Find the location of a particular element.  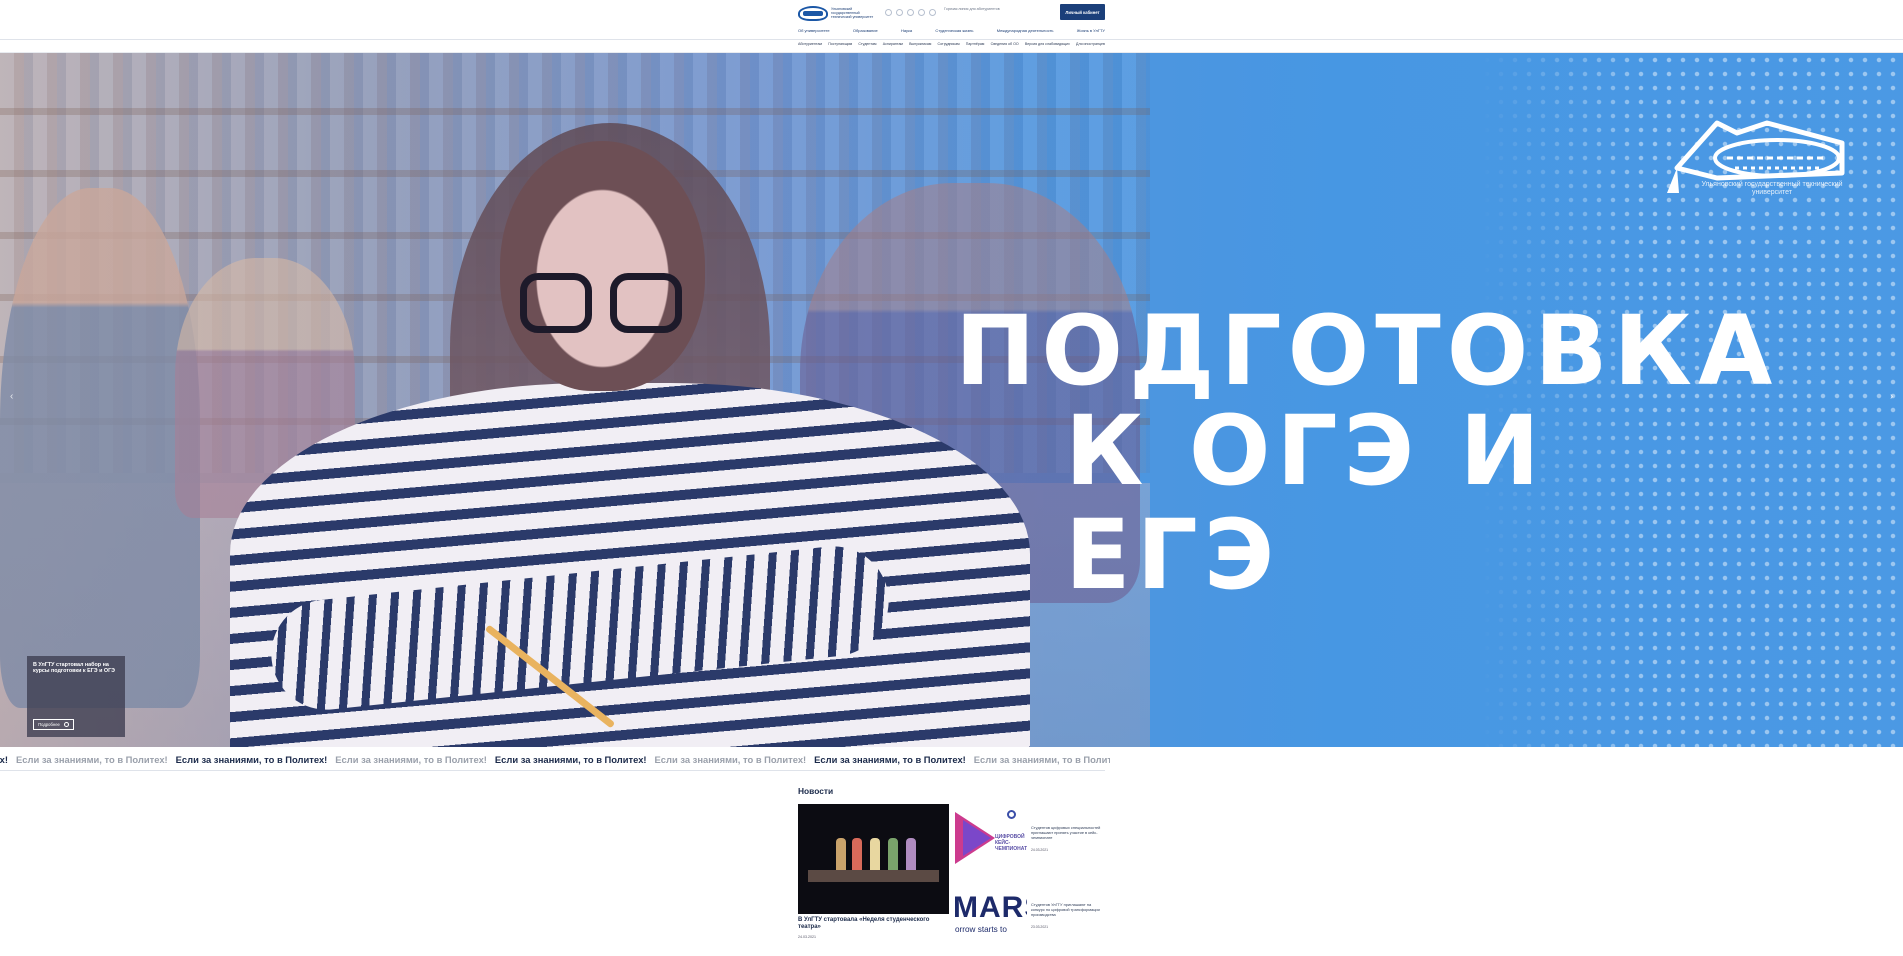

hero-title-line2: К ОГЭ И ЕГЭ is located at coordinates (1305, 503).